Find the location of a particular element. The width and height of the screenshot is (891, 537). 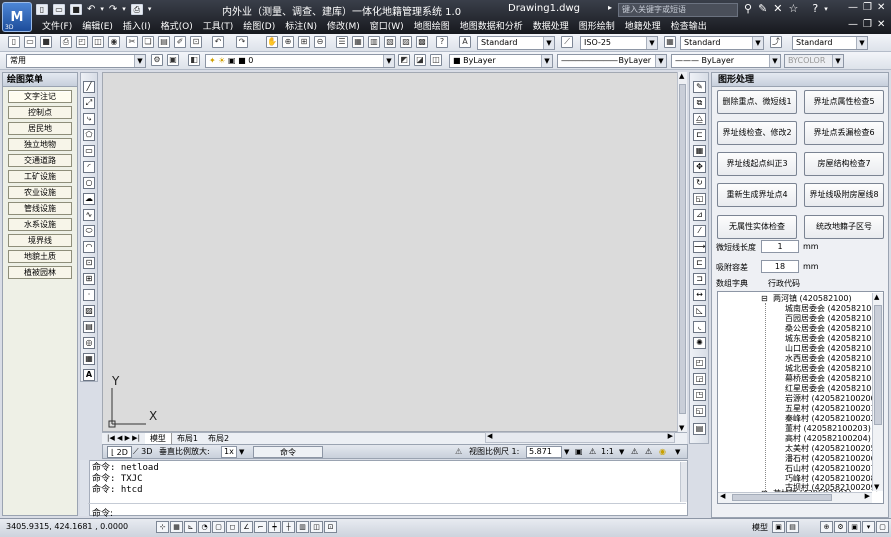

cursor-coordinates: 3405.9315, 424.1681 , 0.0000 is located at coordinates (67, 526).